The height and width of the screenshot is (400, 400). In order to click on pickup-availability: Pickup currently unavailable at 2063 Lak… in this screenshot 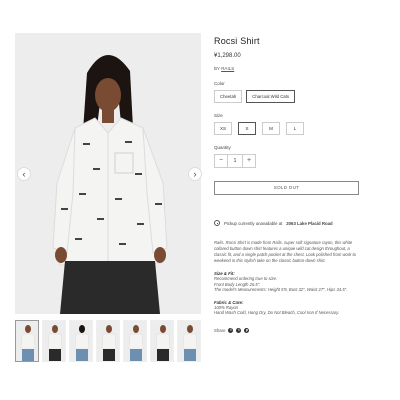, I will do `click(289, 223)`.